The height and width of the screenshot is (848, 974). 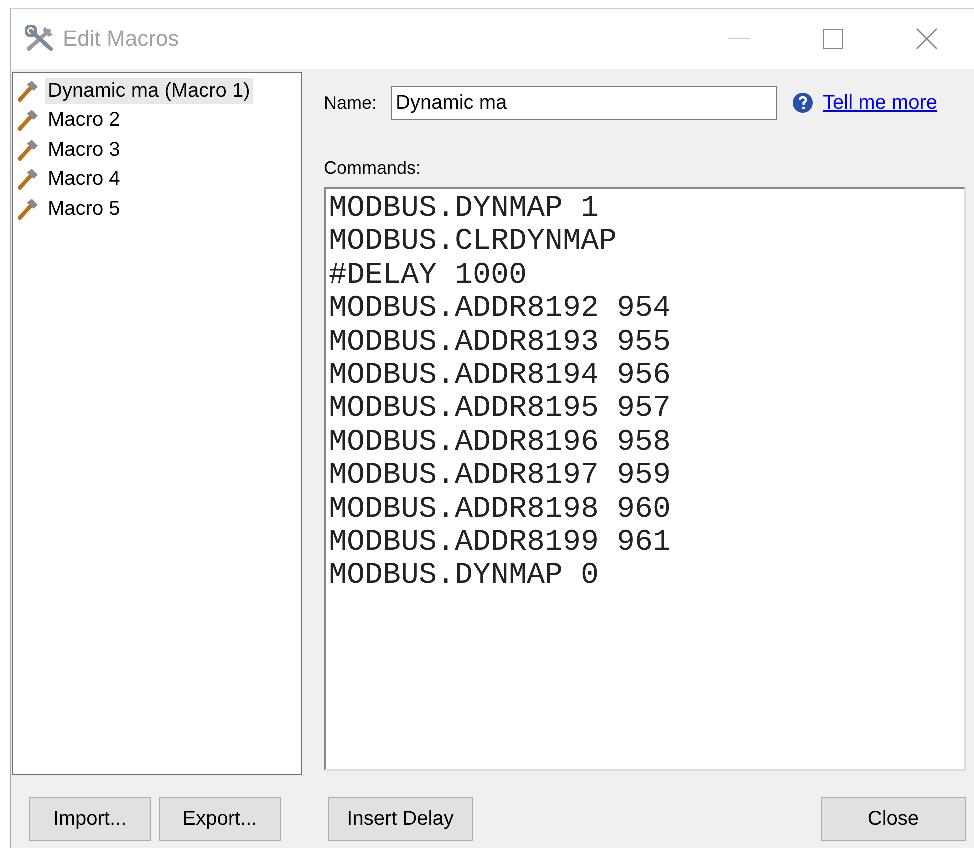 I want to click on command-line: MODBUS.ADDR8194 956, so click(x=500, y=377).